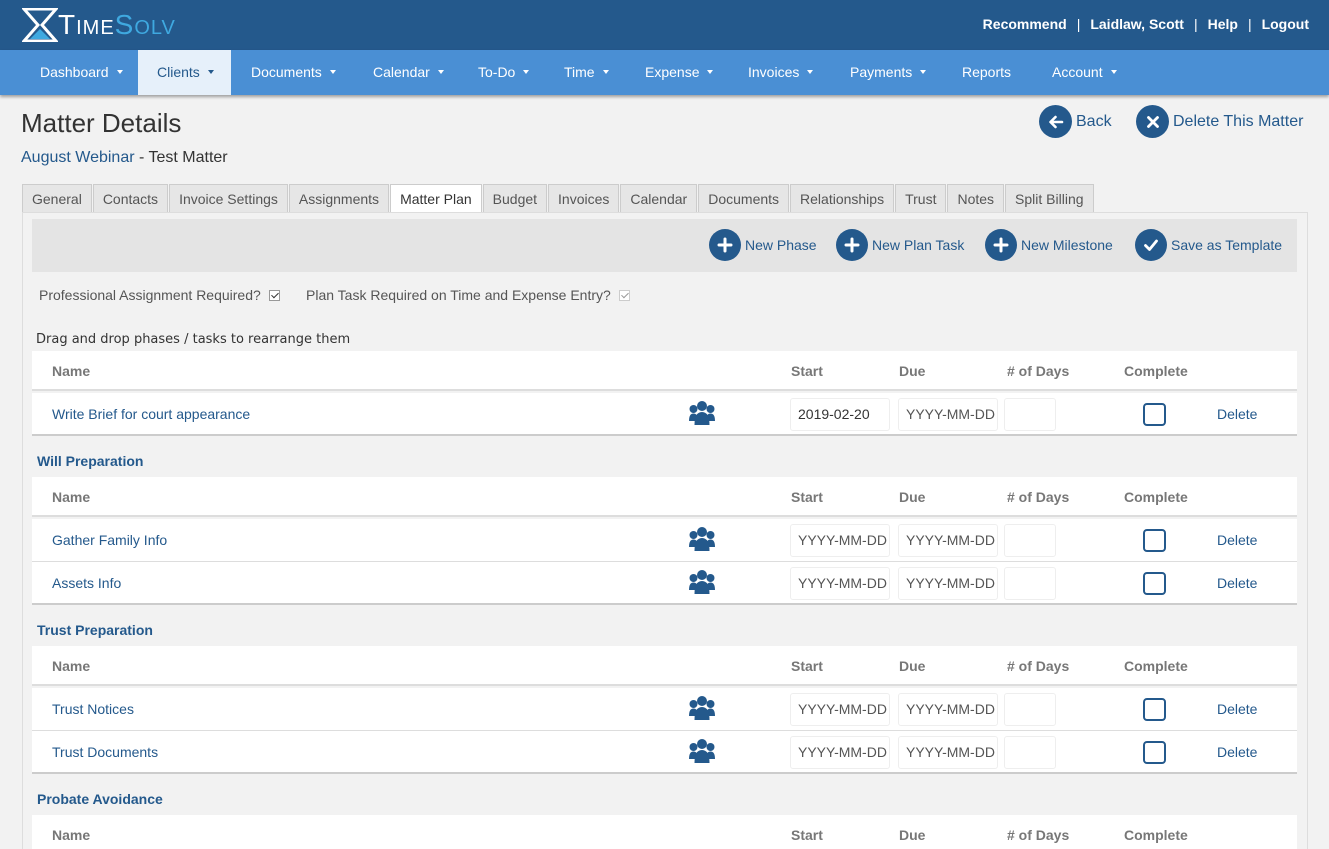 This screenshot has height=849, width=1329. I want to click on tab-documents: Documents, so click(744, 198).